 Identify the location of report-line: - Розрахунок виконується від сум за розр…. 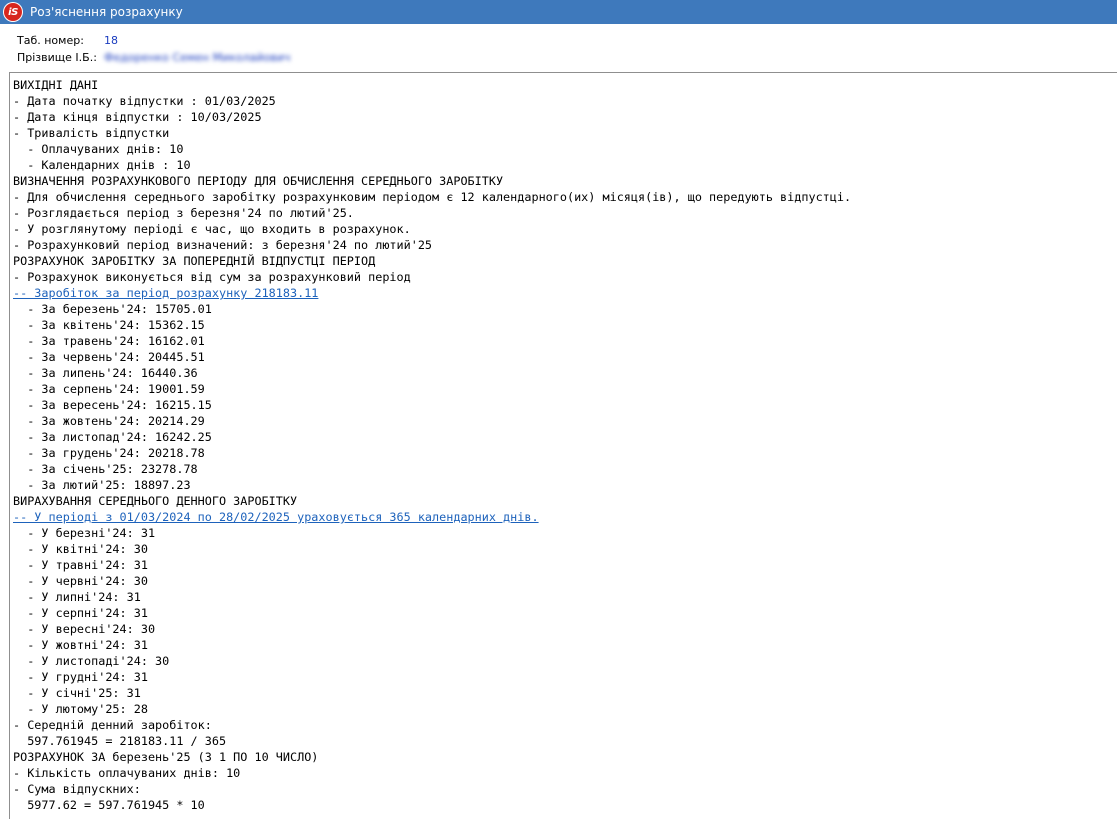
(212, 277).